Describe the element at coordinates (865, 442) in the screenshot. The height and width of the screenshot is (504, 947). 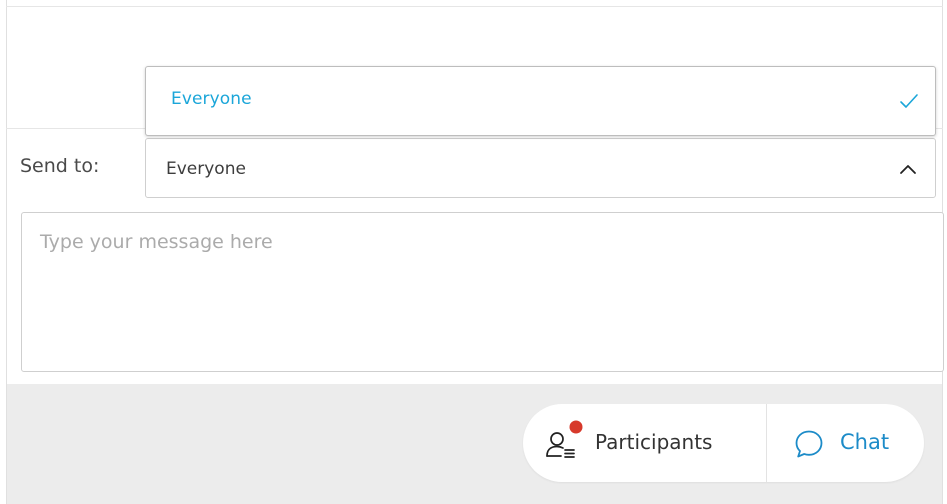
I see `chat-label: Chat` at that location.